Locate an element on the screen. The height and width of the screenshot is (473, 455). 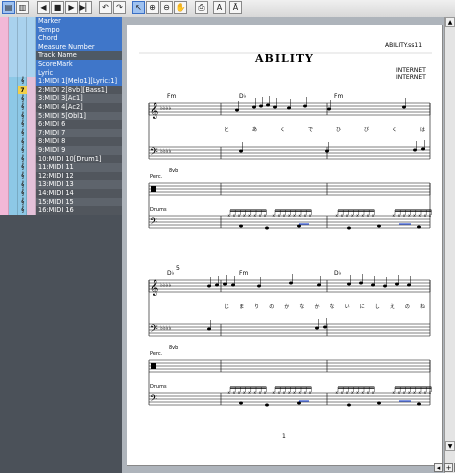
lyric-syllable: び is located at coordinates (366, 129).